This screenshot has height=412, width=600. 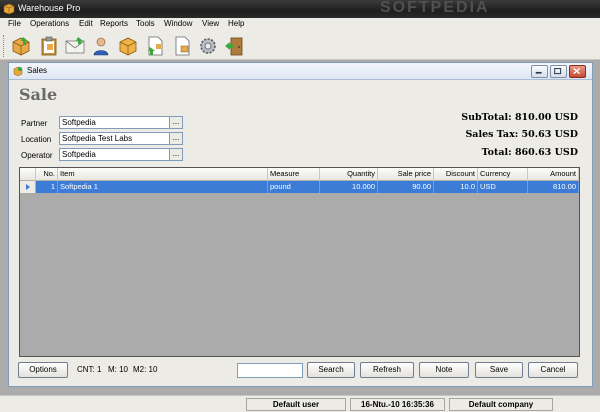 What do you see at coordinates (270, 370) in the screenshot?
I see `search-input` at bounding box center [270, 370].